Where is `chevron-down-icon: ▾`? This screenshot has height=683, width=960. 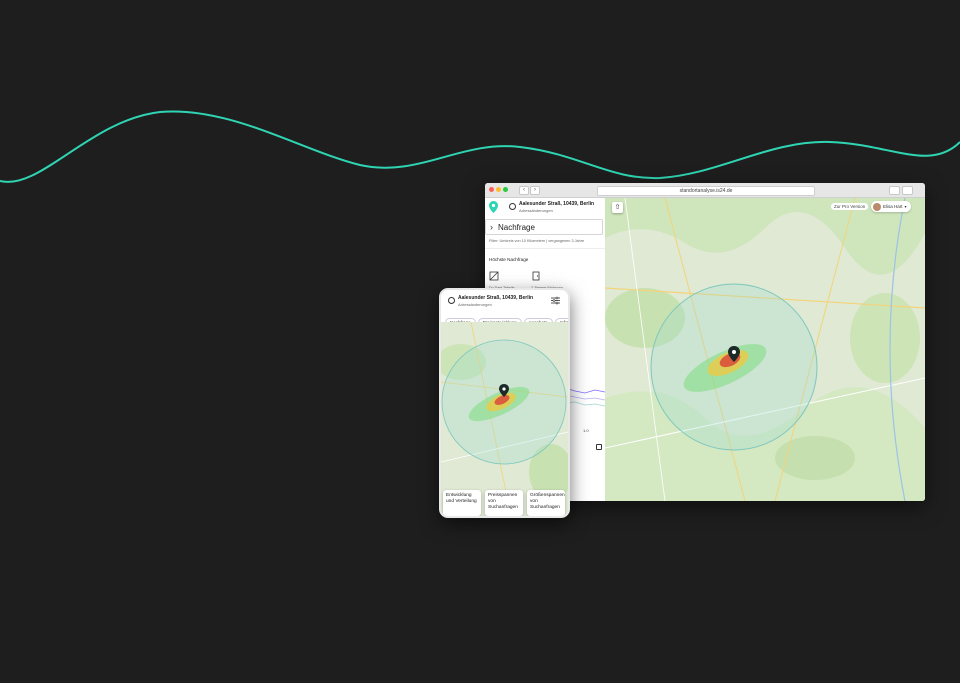 chevron-down-icon: ▾ is located at coordinates (905, 206).